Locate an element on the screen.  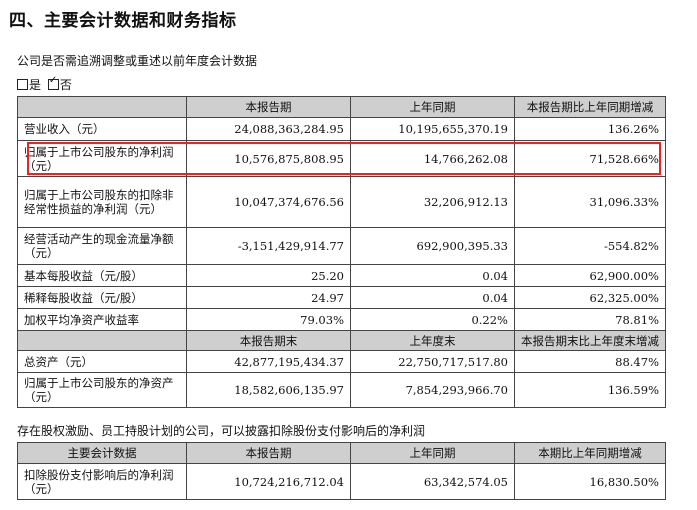
option-no-label: 否 is located at coordinates (65, 85).